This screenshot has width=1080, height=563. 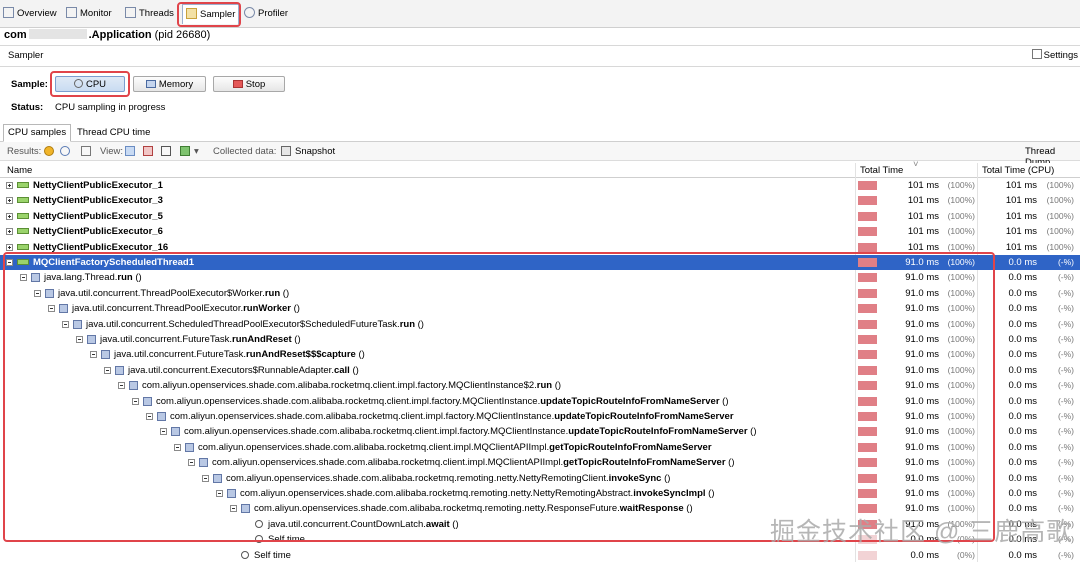 What do you see at coordinates (1018, 170) in the screenshot?
I see `column-total-time-cpu: Total Time (CPU)` at bounding box center [1018, 170].